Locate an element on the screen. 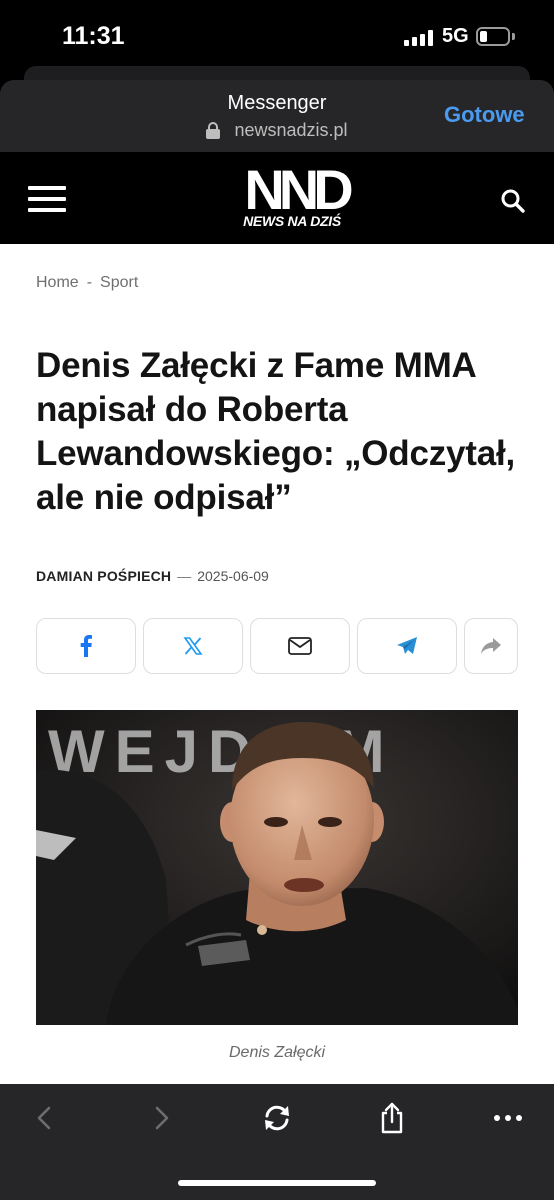  battery-icon is located at coordinates (493, 36).